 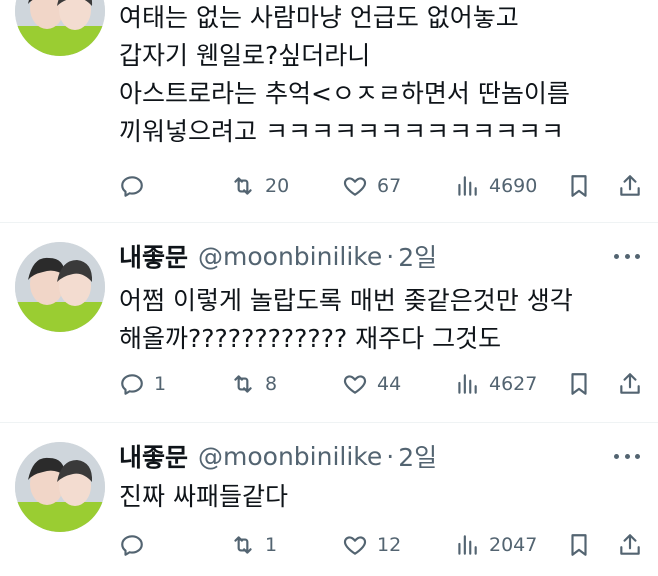 I want to click on tweet-text-line: 아스트로라는 추억<ㅇㅈㄹ하면서 딴놈이름, so click(x=344, y=93).